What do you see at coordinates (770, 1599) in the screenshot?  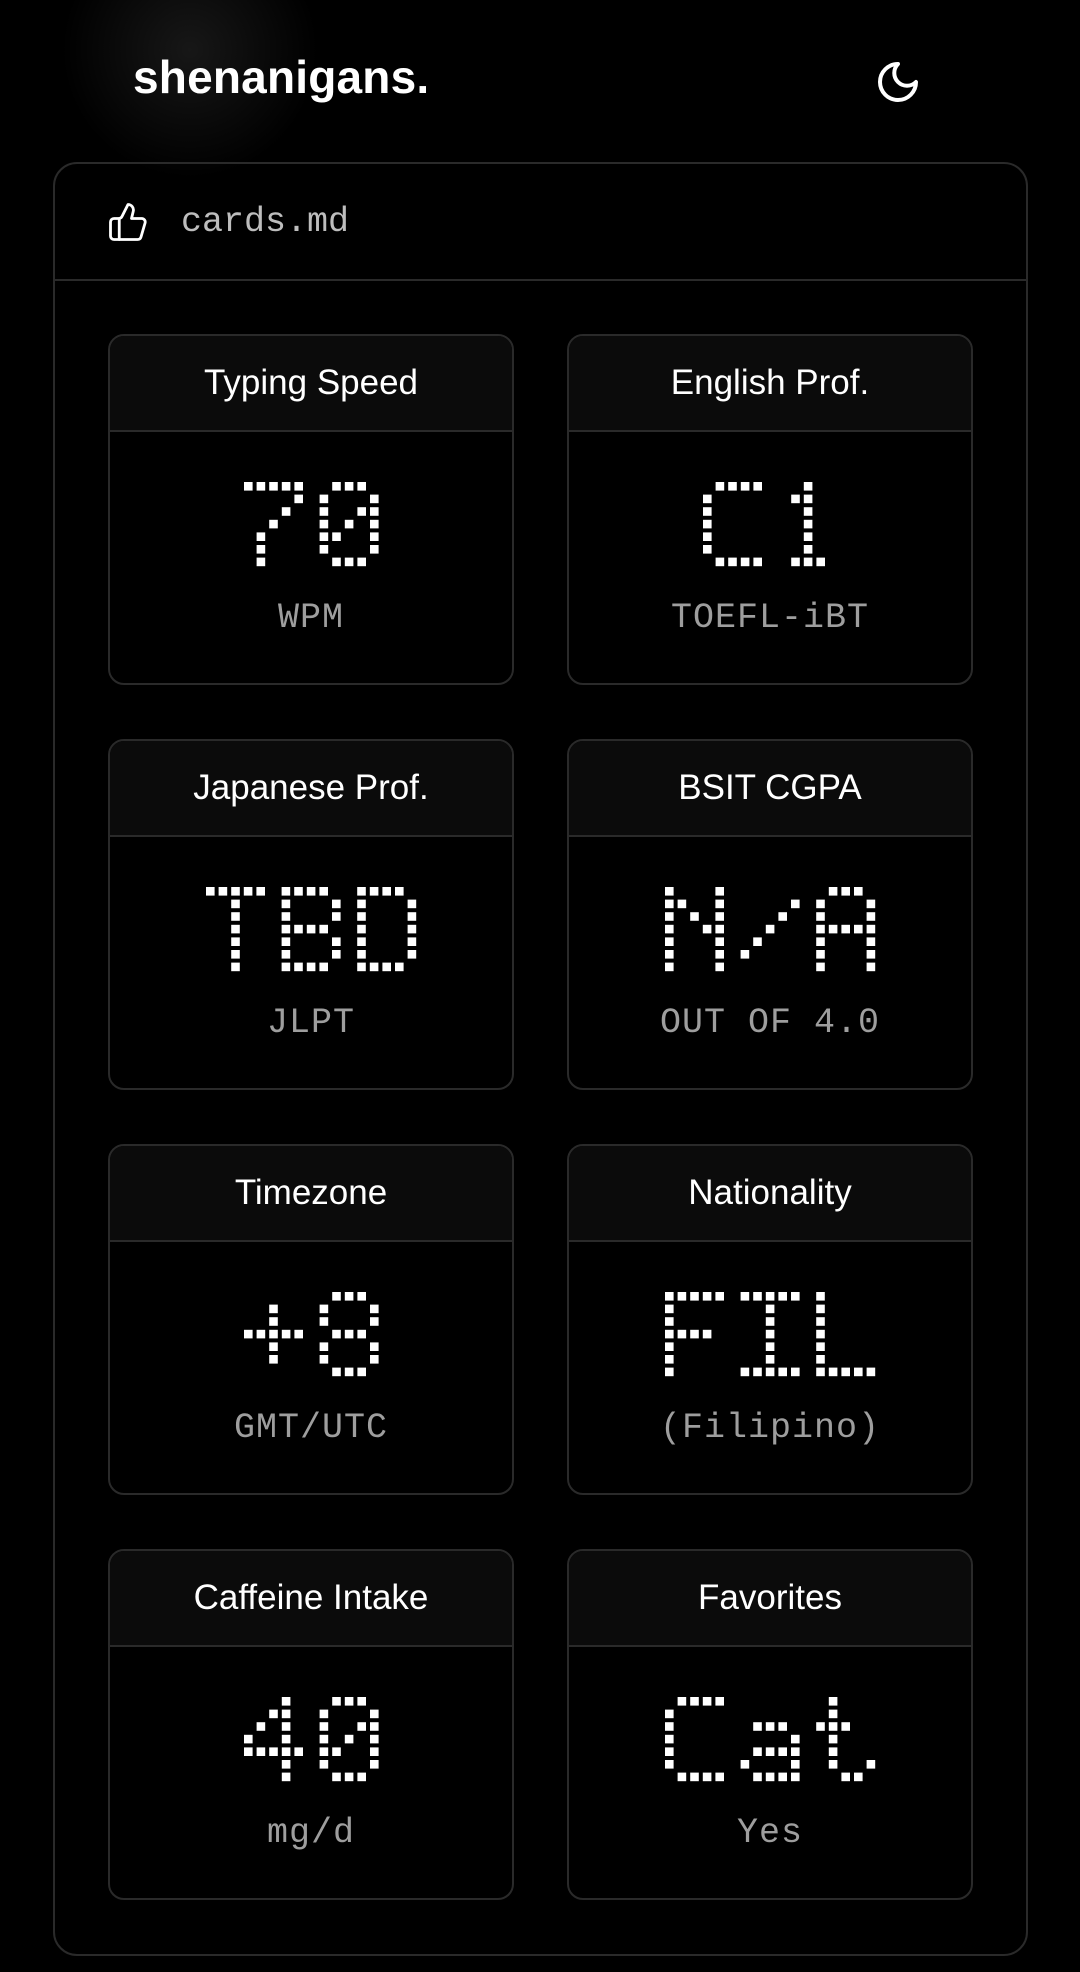 I see `card-title: Favorites` at bounding box center [770, 1599].